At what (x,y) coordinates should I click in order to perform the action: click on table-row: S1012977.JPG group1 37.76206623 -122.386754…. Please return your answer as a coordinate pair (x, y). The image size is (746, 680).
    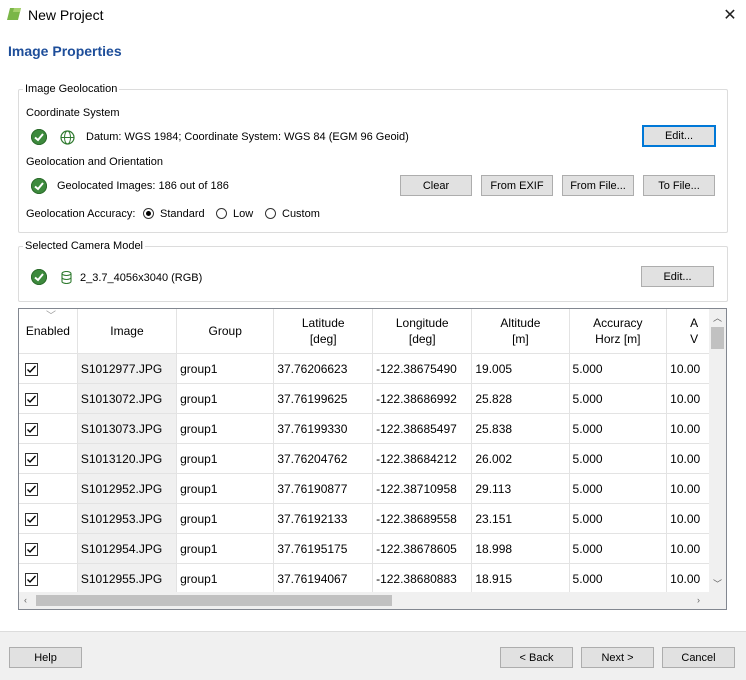
    Looking at the image, I should click on (372, 368).